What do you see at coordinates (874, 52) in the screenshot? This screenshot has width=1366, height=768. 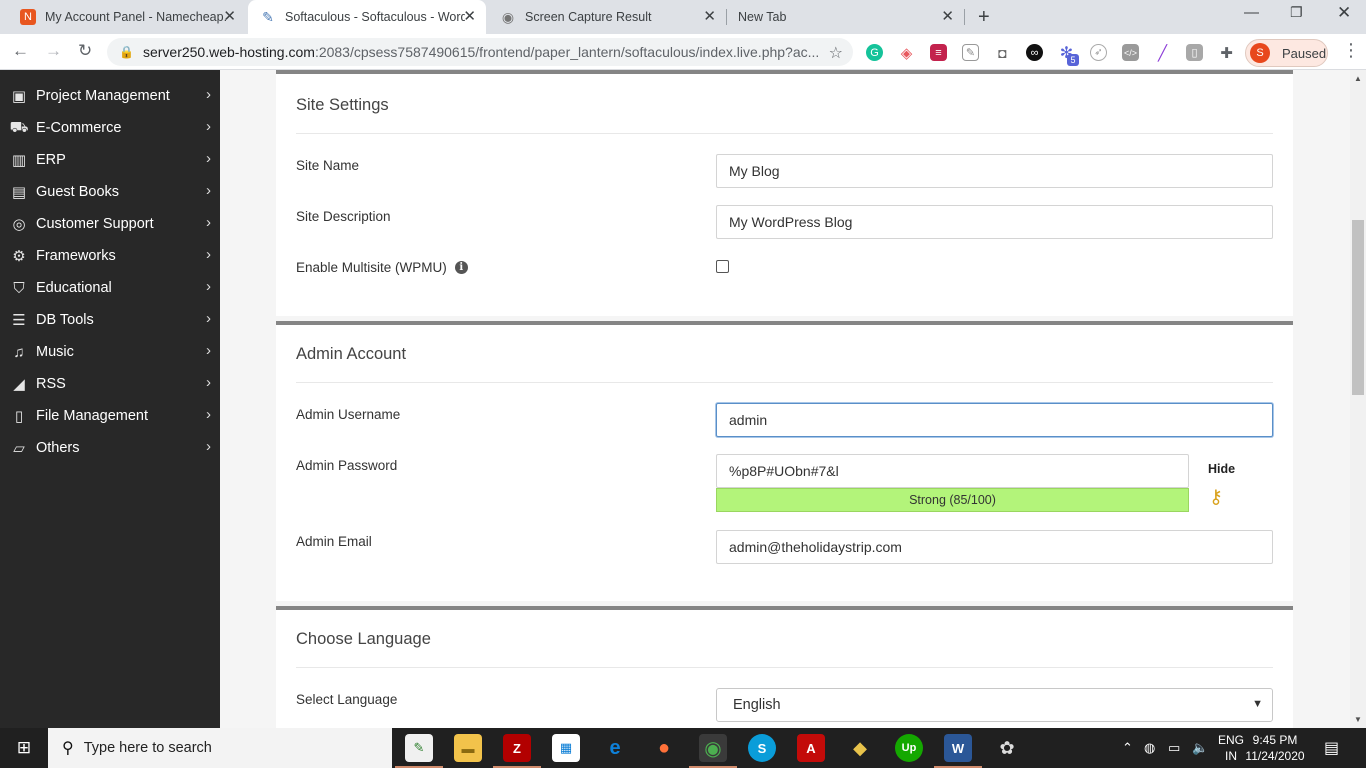 I see `grammarly-icon: G` at bounding box center [874, 52].